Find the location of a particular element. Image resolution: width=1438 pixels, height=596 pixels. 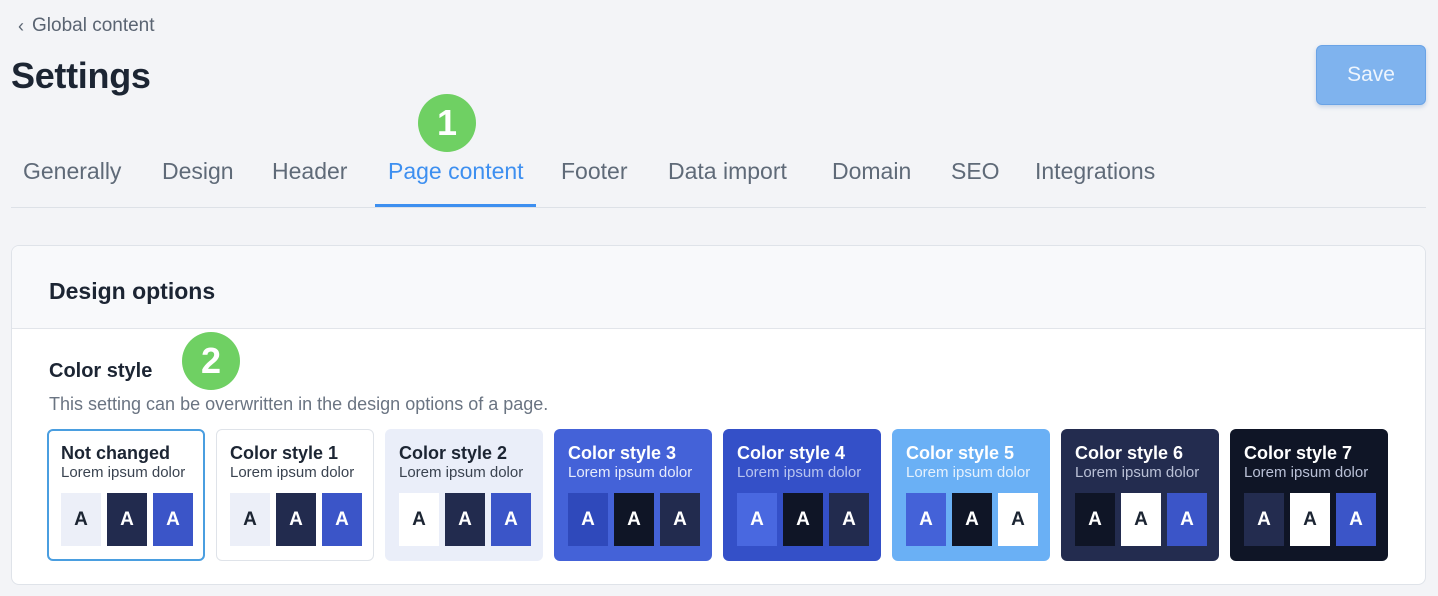

color-style-name: Color style 7 is located at coordinates (1298, 453).